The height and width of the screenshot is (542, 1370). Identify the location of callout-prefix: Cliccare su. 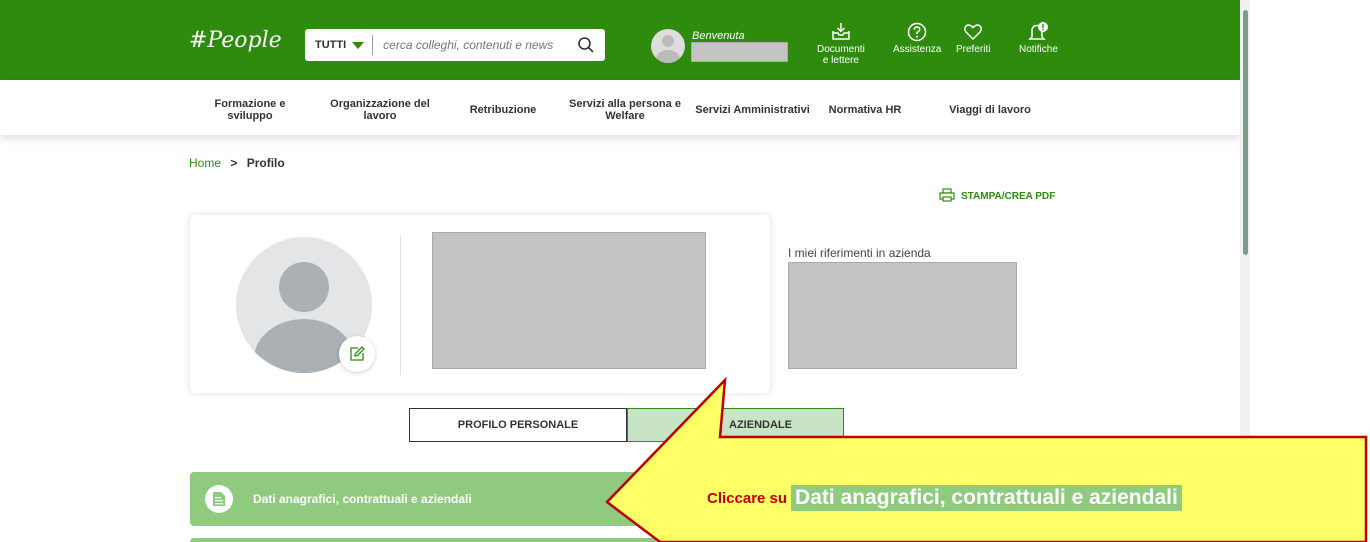
(747, 498).